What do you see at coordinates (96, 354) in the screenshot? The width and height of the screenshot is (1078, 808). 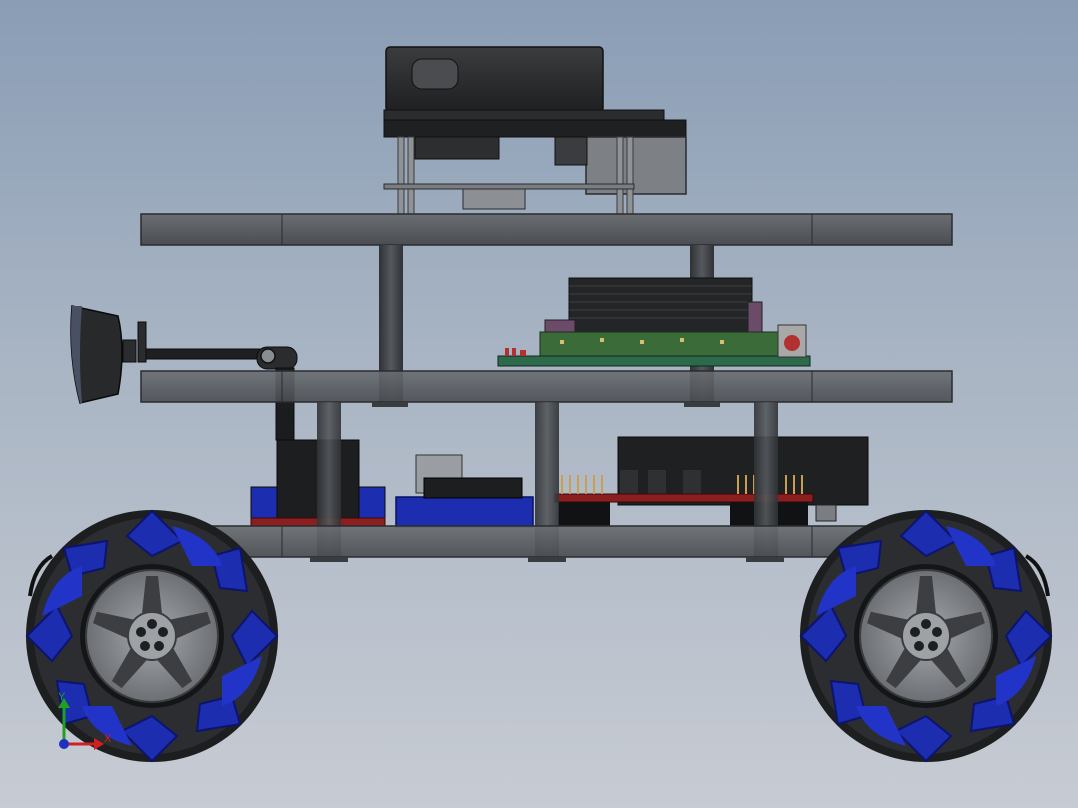 I see `usb-camera` at bounding box center [96, 354].